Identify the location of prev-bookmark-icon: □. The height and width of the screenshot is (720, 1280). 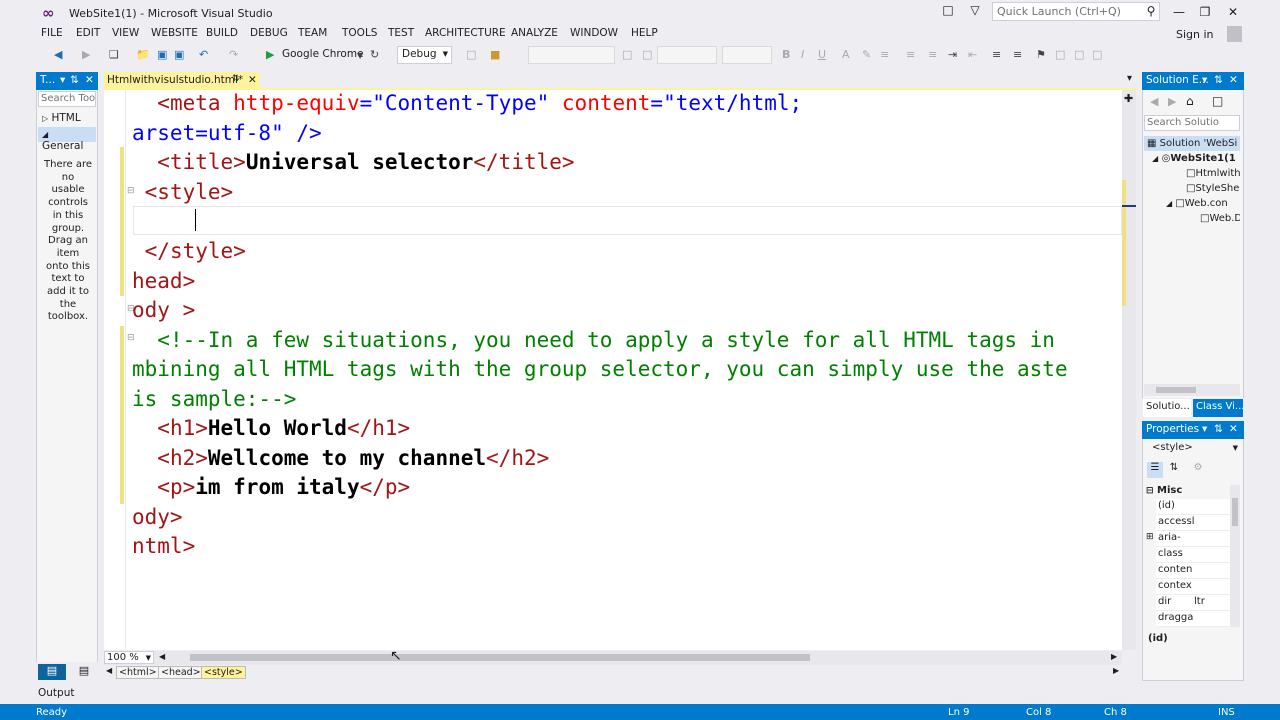
(1060, 54).